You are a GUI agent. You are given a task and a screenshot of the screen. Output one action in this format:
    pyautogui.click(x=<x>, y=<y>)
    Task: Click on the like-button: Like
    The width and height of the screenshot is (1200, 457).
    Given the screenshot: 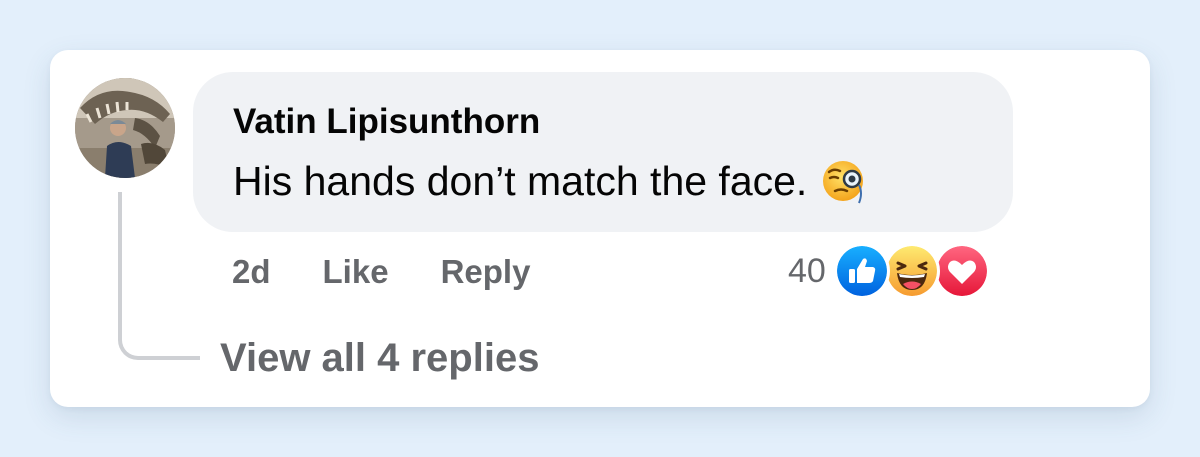 What is the action you would take?
    pyautogui.click(x=356, y=272)
    